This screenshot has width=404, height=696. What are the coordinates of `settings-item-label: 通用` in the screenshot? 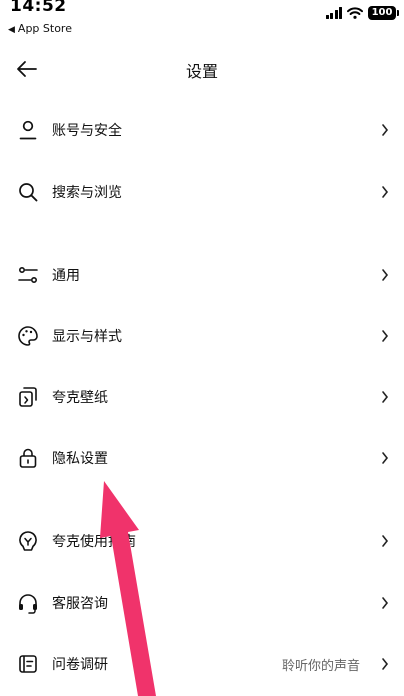 It's located at (66, 276).